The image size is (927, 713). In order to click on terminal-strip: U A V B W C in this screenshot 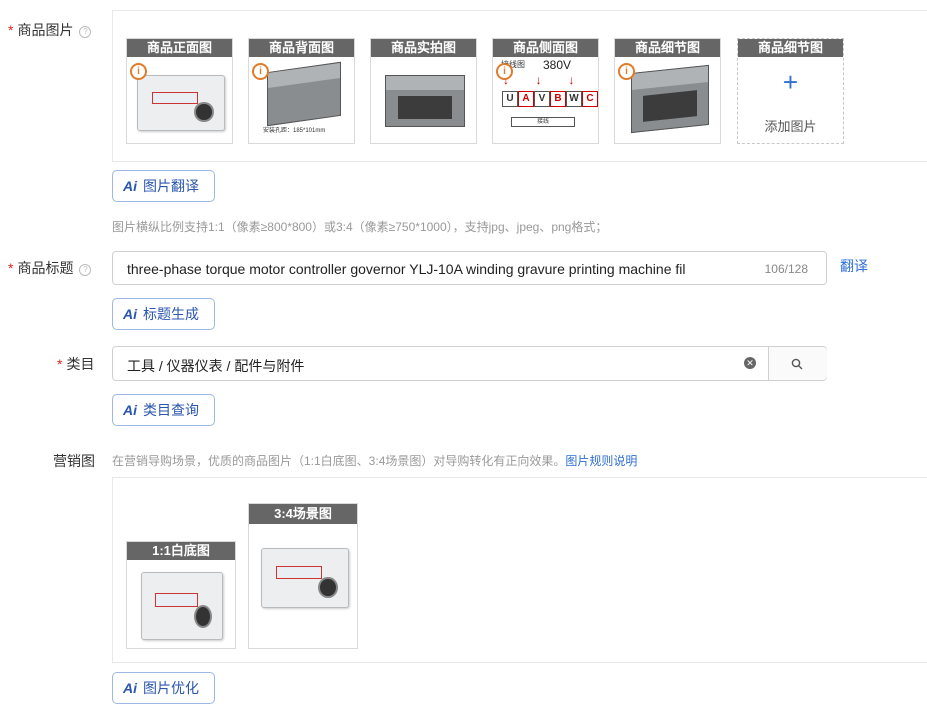, I will do `click(550, 99)`.